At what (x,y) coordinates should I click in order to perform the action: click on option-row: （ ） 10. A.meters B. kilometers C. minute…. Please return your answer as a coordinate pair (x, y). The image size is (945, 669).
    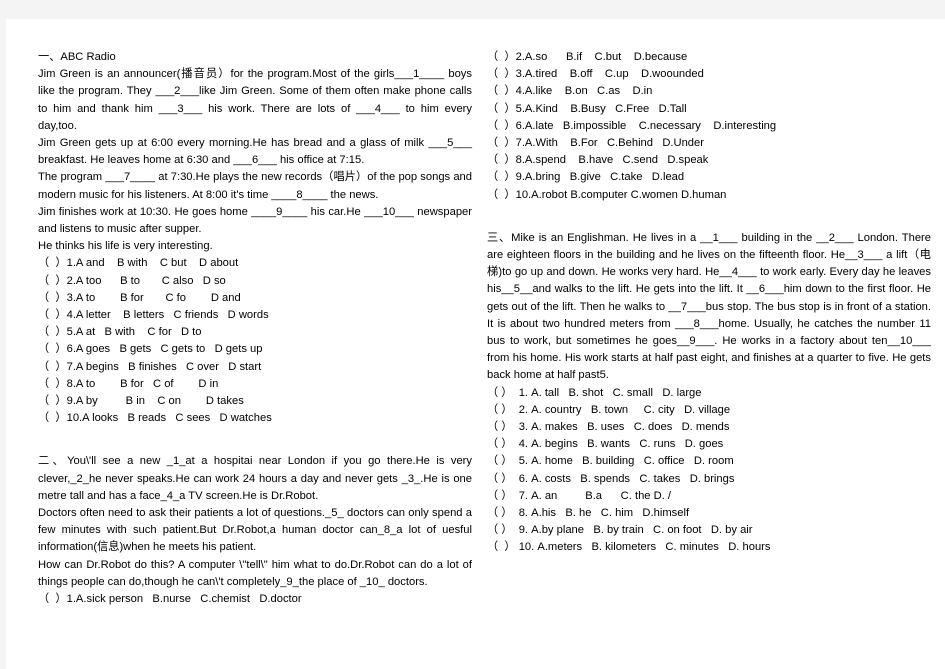
    Looking at the image, I should click on (709, 547).